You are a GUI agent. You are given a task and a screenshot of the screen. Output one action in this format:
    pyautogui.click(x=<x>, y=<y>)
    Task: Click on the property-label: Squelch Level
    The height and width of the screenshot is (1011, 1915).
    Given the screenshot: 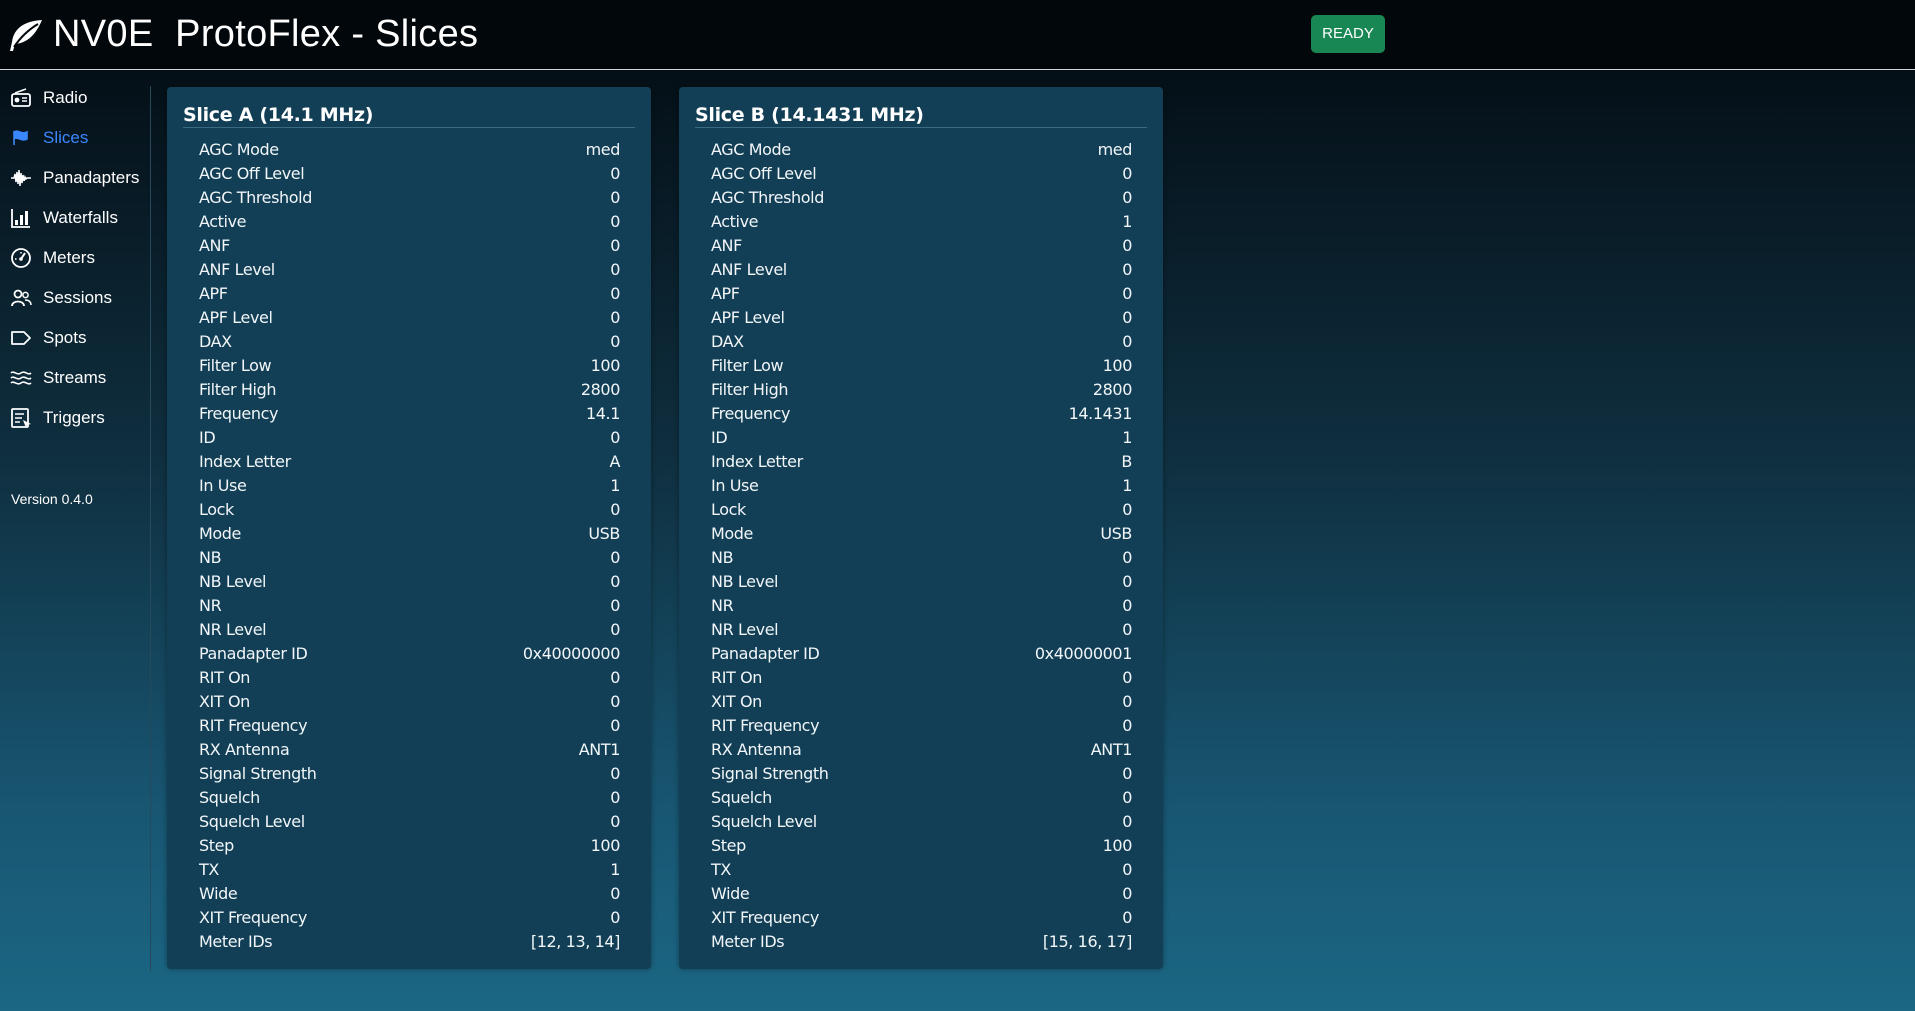 What is the action you would take?
    pyautogui.click(x=252, y=821)
    